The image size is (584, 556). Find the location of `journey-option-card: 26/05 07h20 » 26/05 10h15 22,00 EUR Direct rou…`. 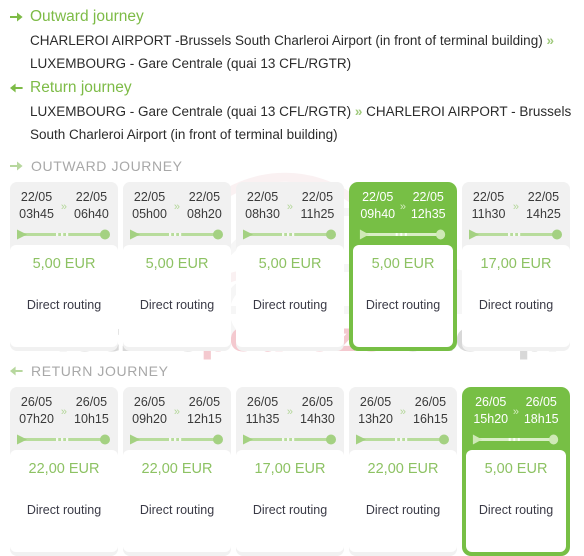

journey-option-card: 26/05 07h20 » 26/05 10h15 22,00 EUR Direct rou… is located at coordinates (64, 471).